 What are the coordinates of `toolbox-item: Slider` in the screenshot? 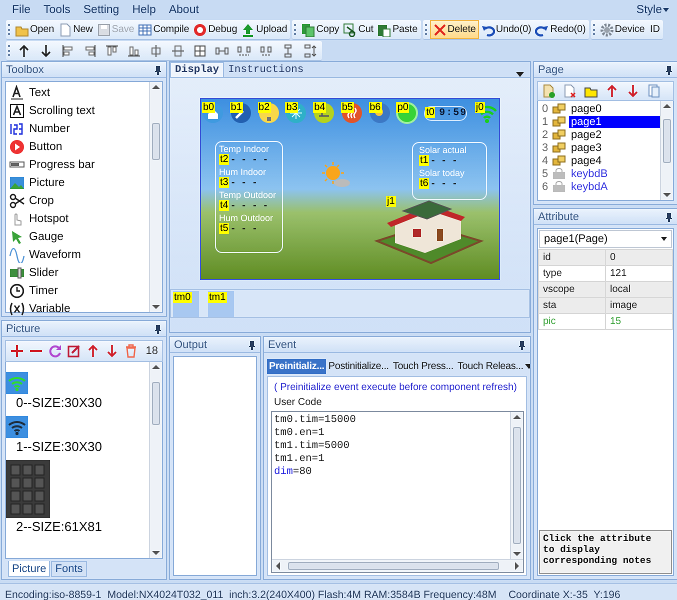 It's located at (77, 273).